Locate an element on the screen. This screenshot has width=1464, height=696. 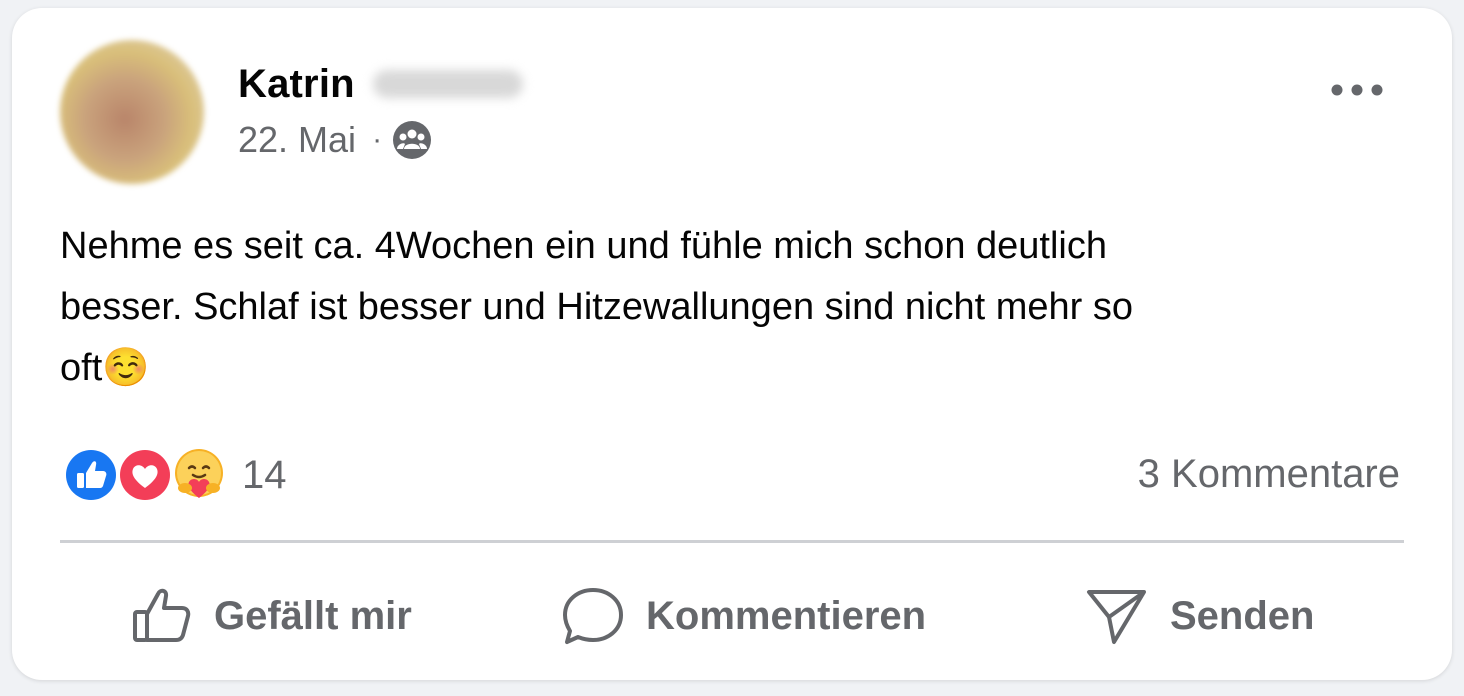
like-reaction-icon is located at coordinates (91, 475).